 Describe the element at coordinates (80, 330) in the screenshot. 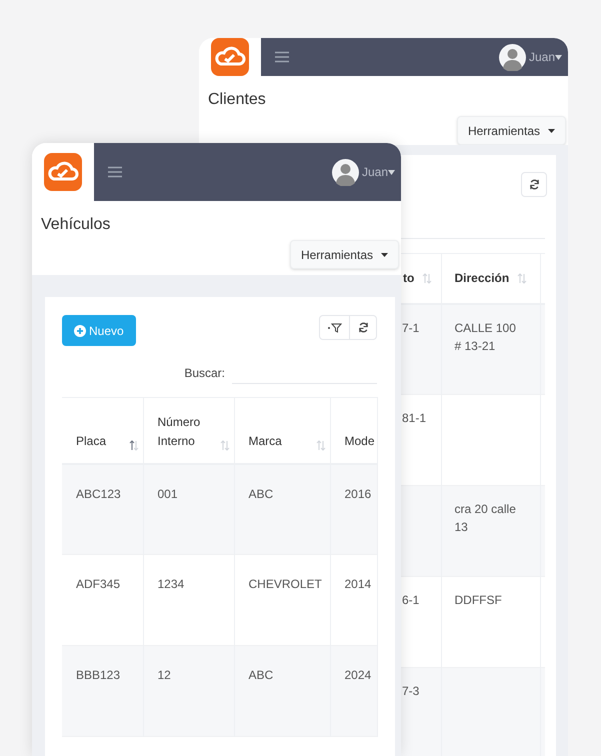

I see `plus-circle-icon` at that location.